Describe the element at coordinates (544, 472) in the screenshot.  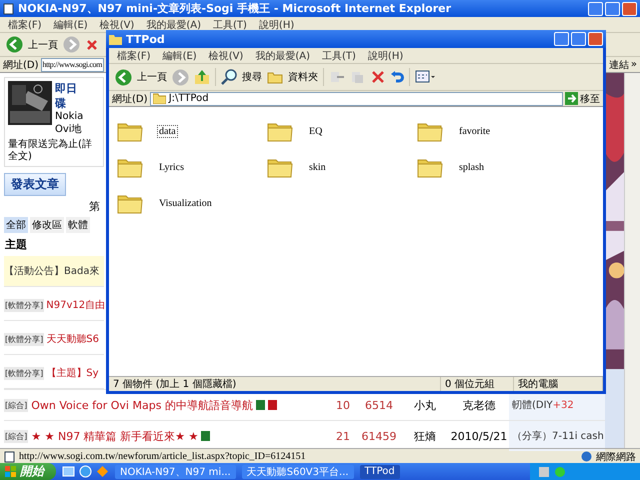
I see `tray-icon` at that location.